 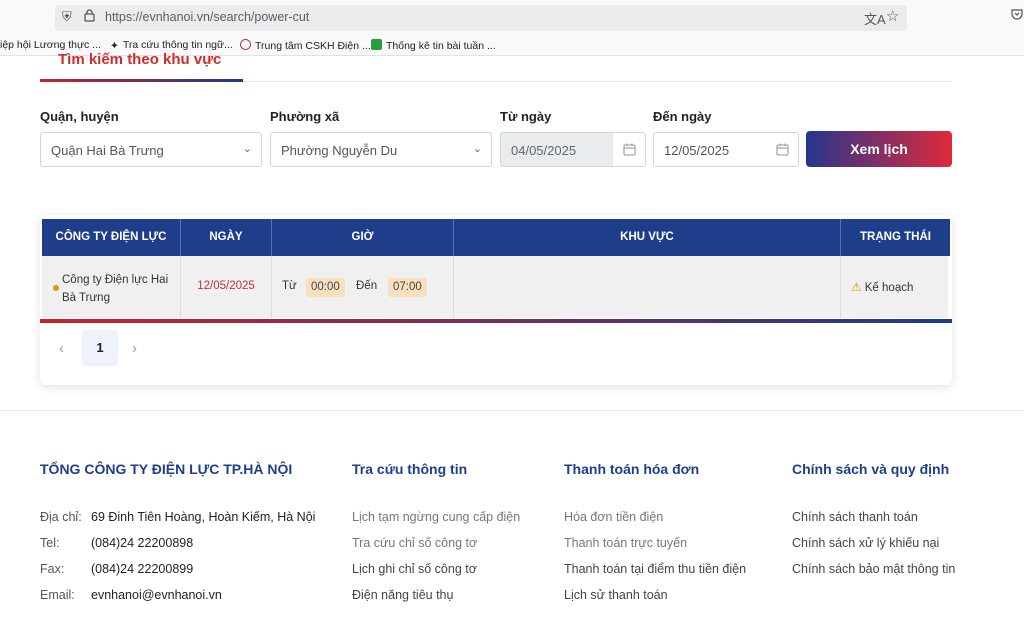 What do you see at coordinates (496, 321) in the screenshot?
I see `table-bottom-bar` at bounding box center [496, 321].